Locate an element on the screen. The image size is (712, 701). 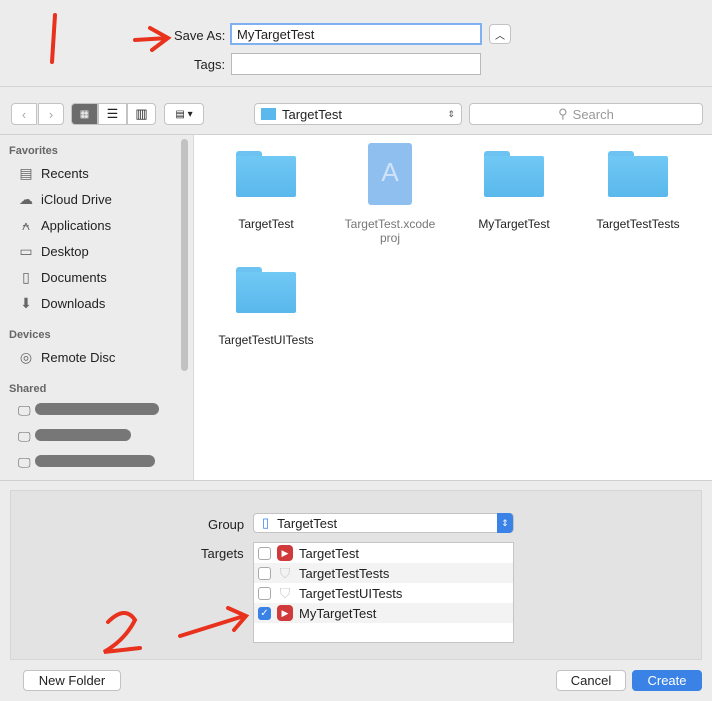
annotation-one-mark is located at coordinates (53, 38).